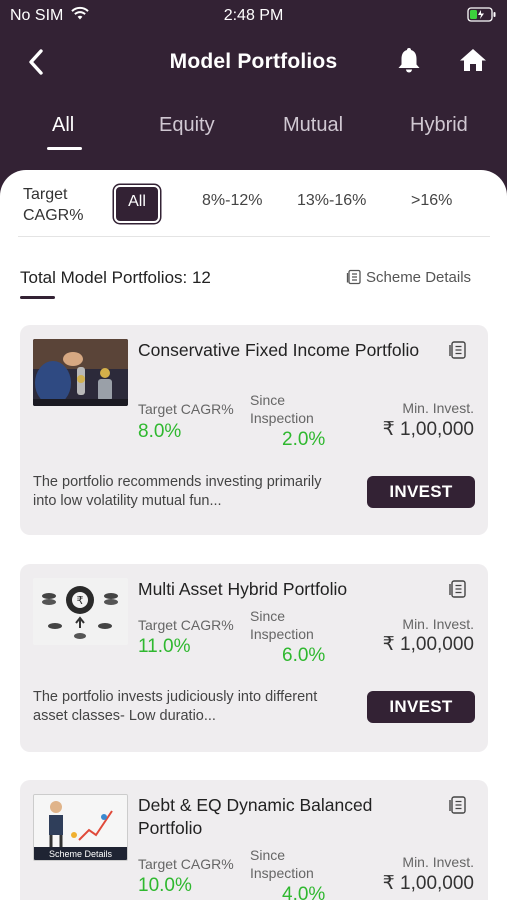 The image size is (507, 900). Describe the element at coordinates (253, 134) in the screenshot. I see `category-tabs: All Equity Mutual Hybrid` at that location.